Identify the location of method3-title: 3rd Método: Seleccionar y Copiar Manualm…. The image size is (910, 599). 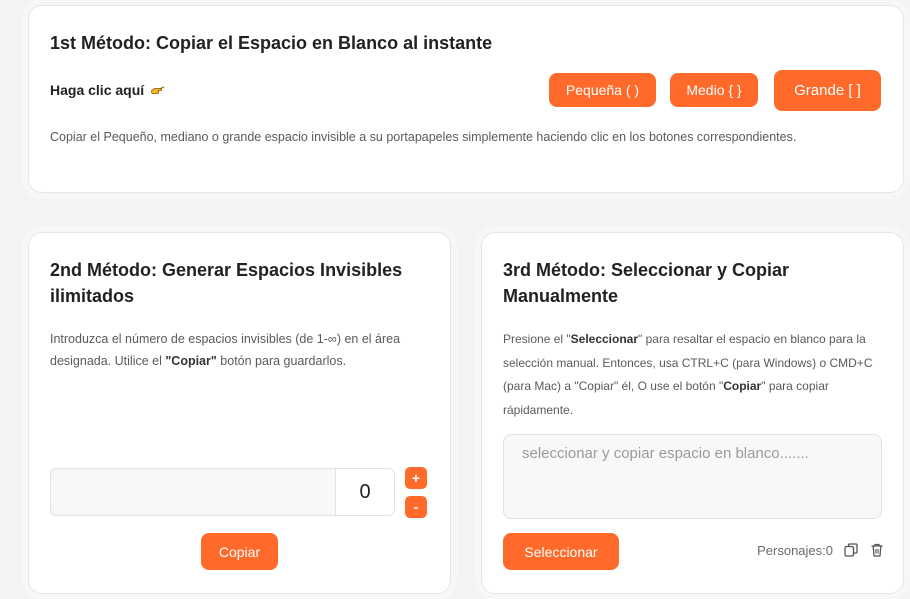
(646, 283).